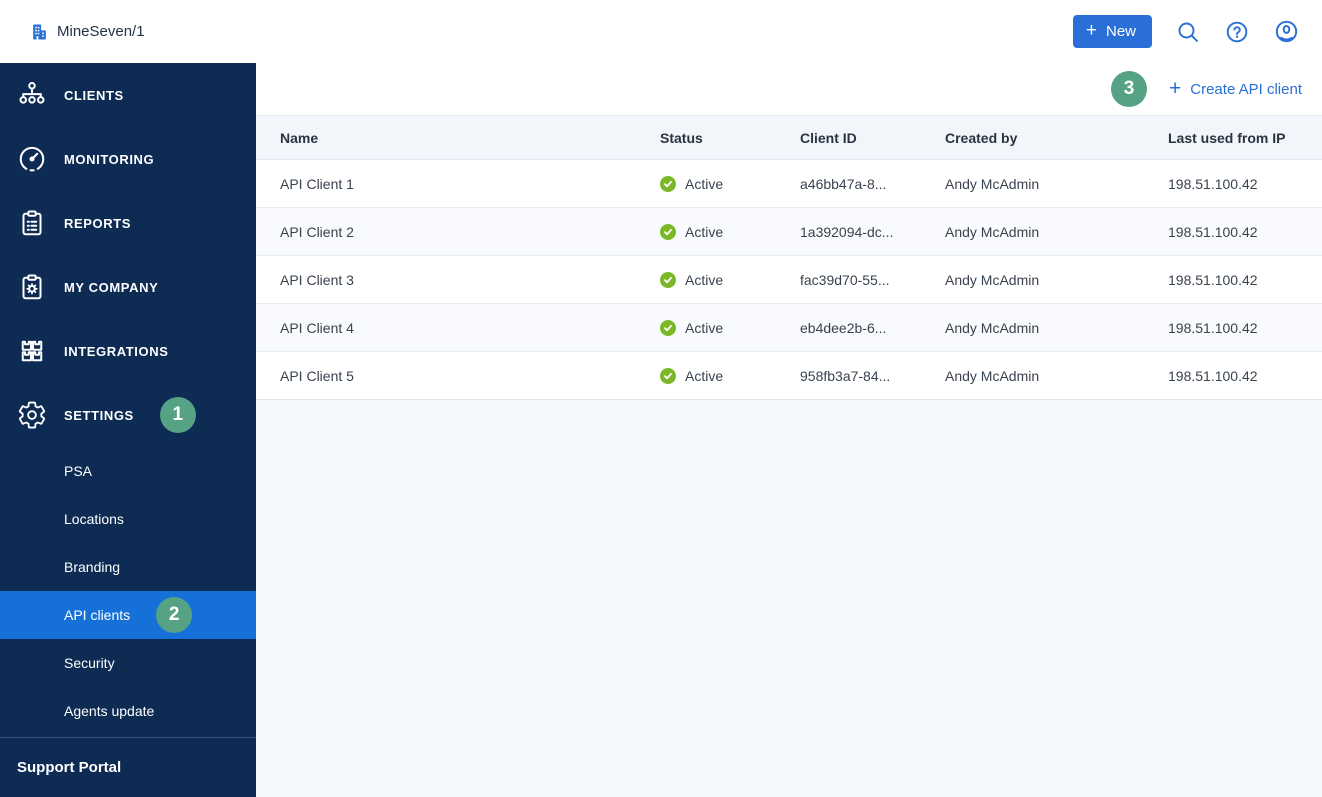 The width and height of the screenshot is (1322, 797). What do you see at coordinates (98, 223) in the screenshot?
I see `sidebar-item-label: REPORTS` at bounding box center [98, 223].